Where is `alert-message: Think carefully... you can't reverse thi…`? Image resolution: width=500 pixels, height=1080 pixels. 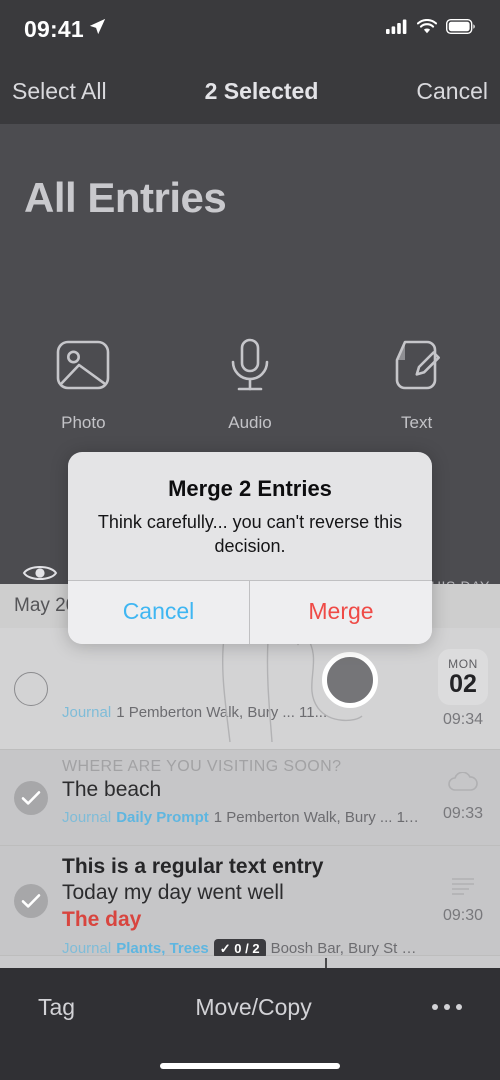
alert-message: Think carefully... you can't reverse thi… is located at coordinates (250, 534).